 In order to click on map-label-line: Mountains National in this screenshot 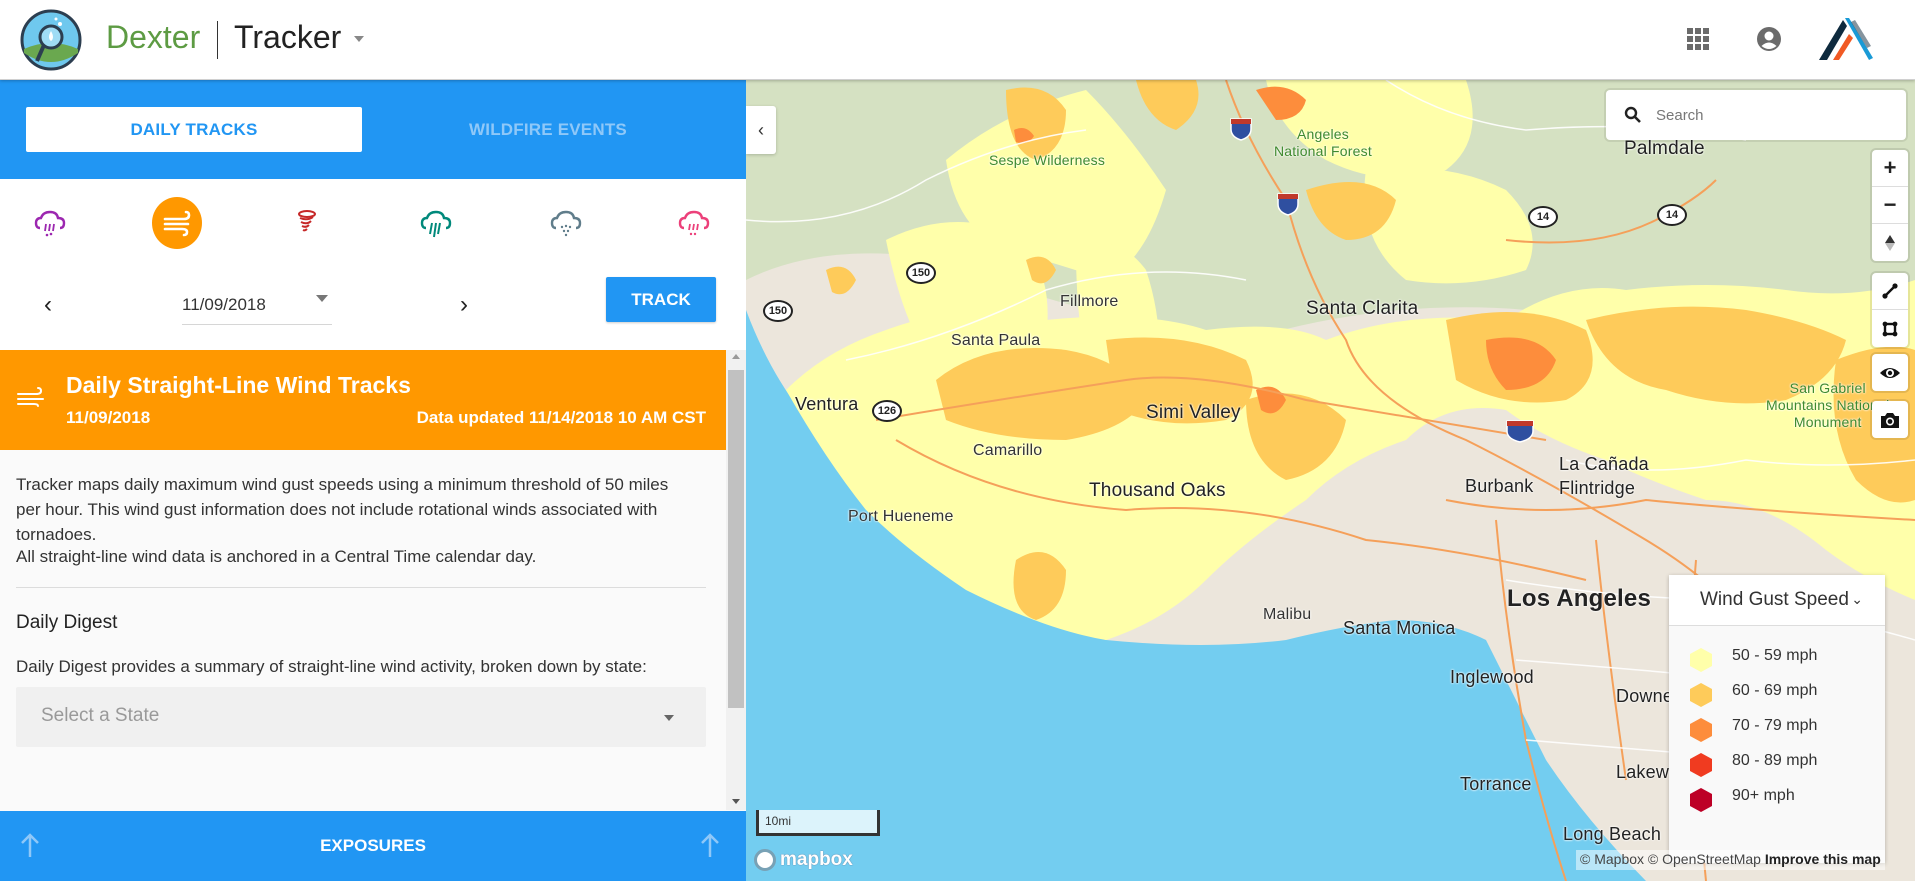, I will do `click(1828, 405)`.